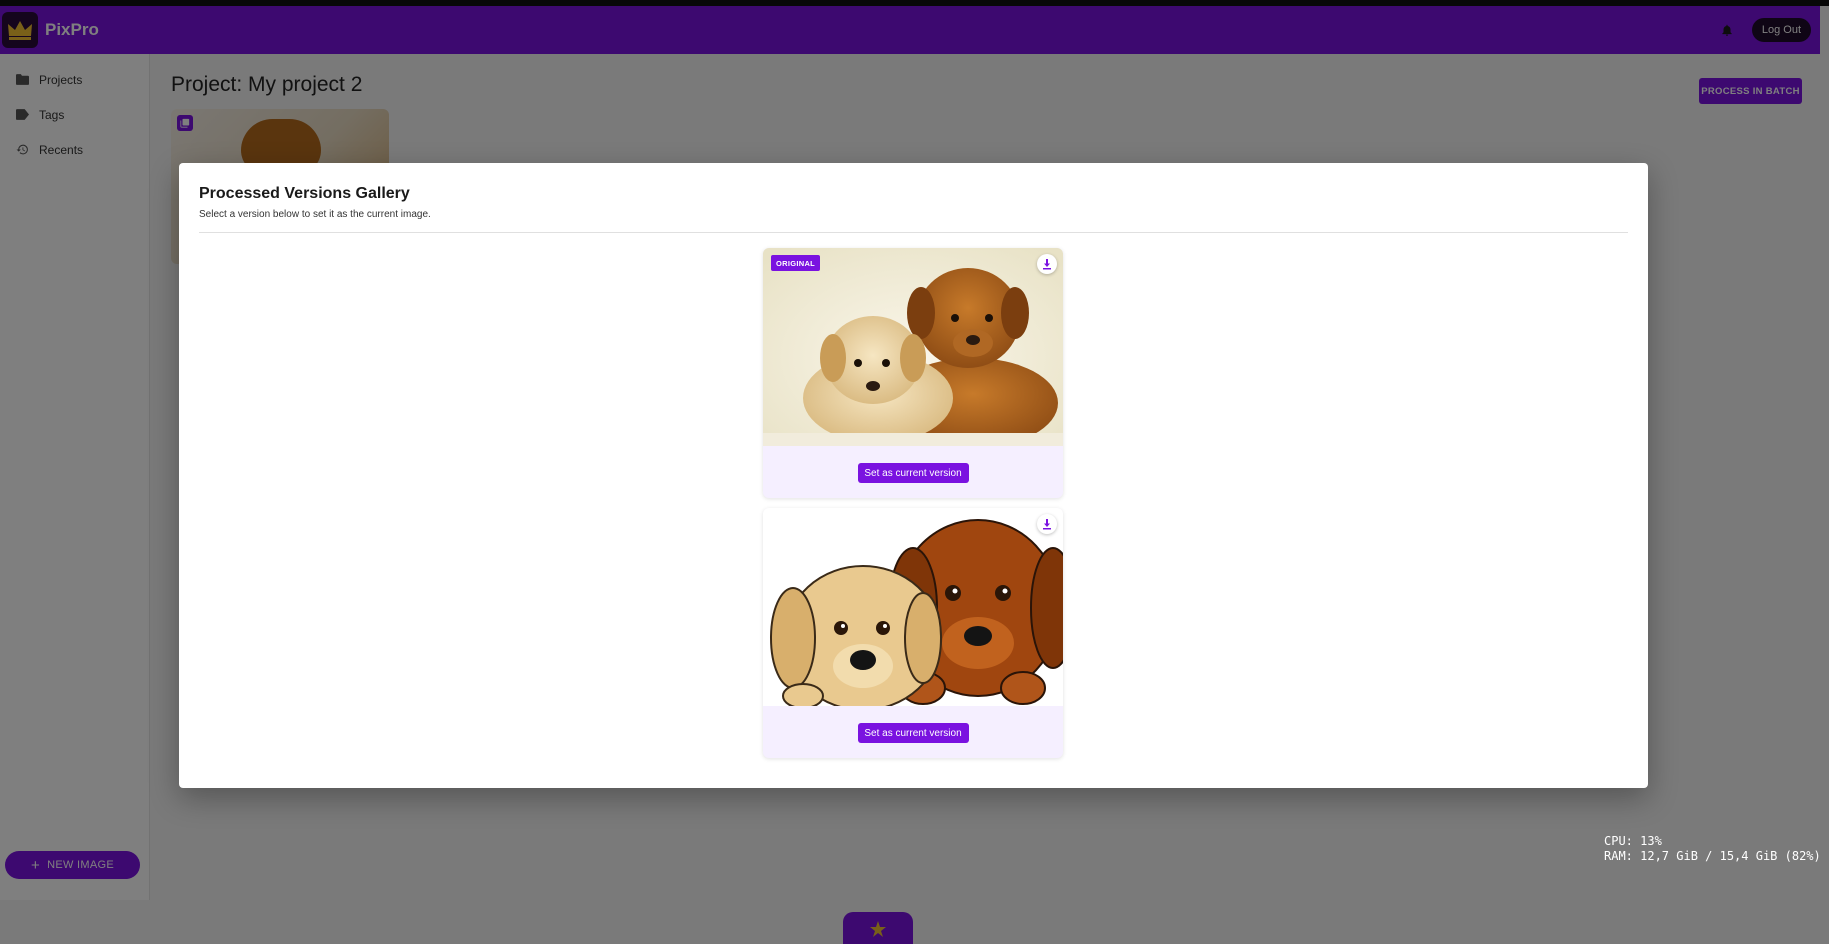  I want to click on version-card-processed: Set as current version, so click(913, 633).